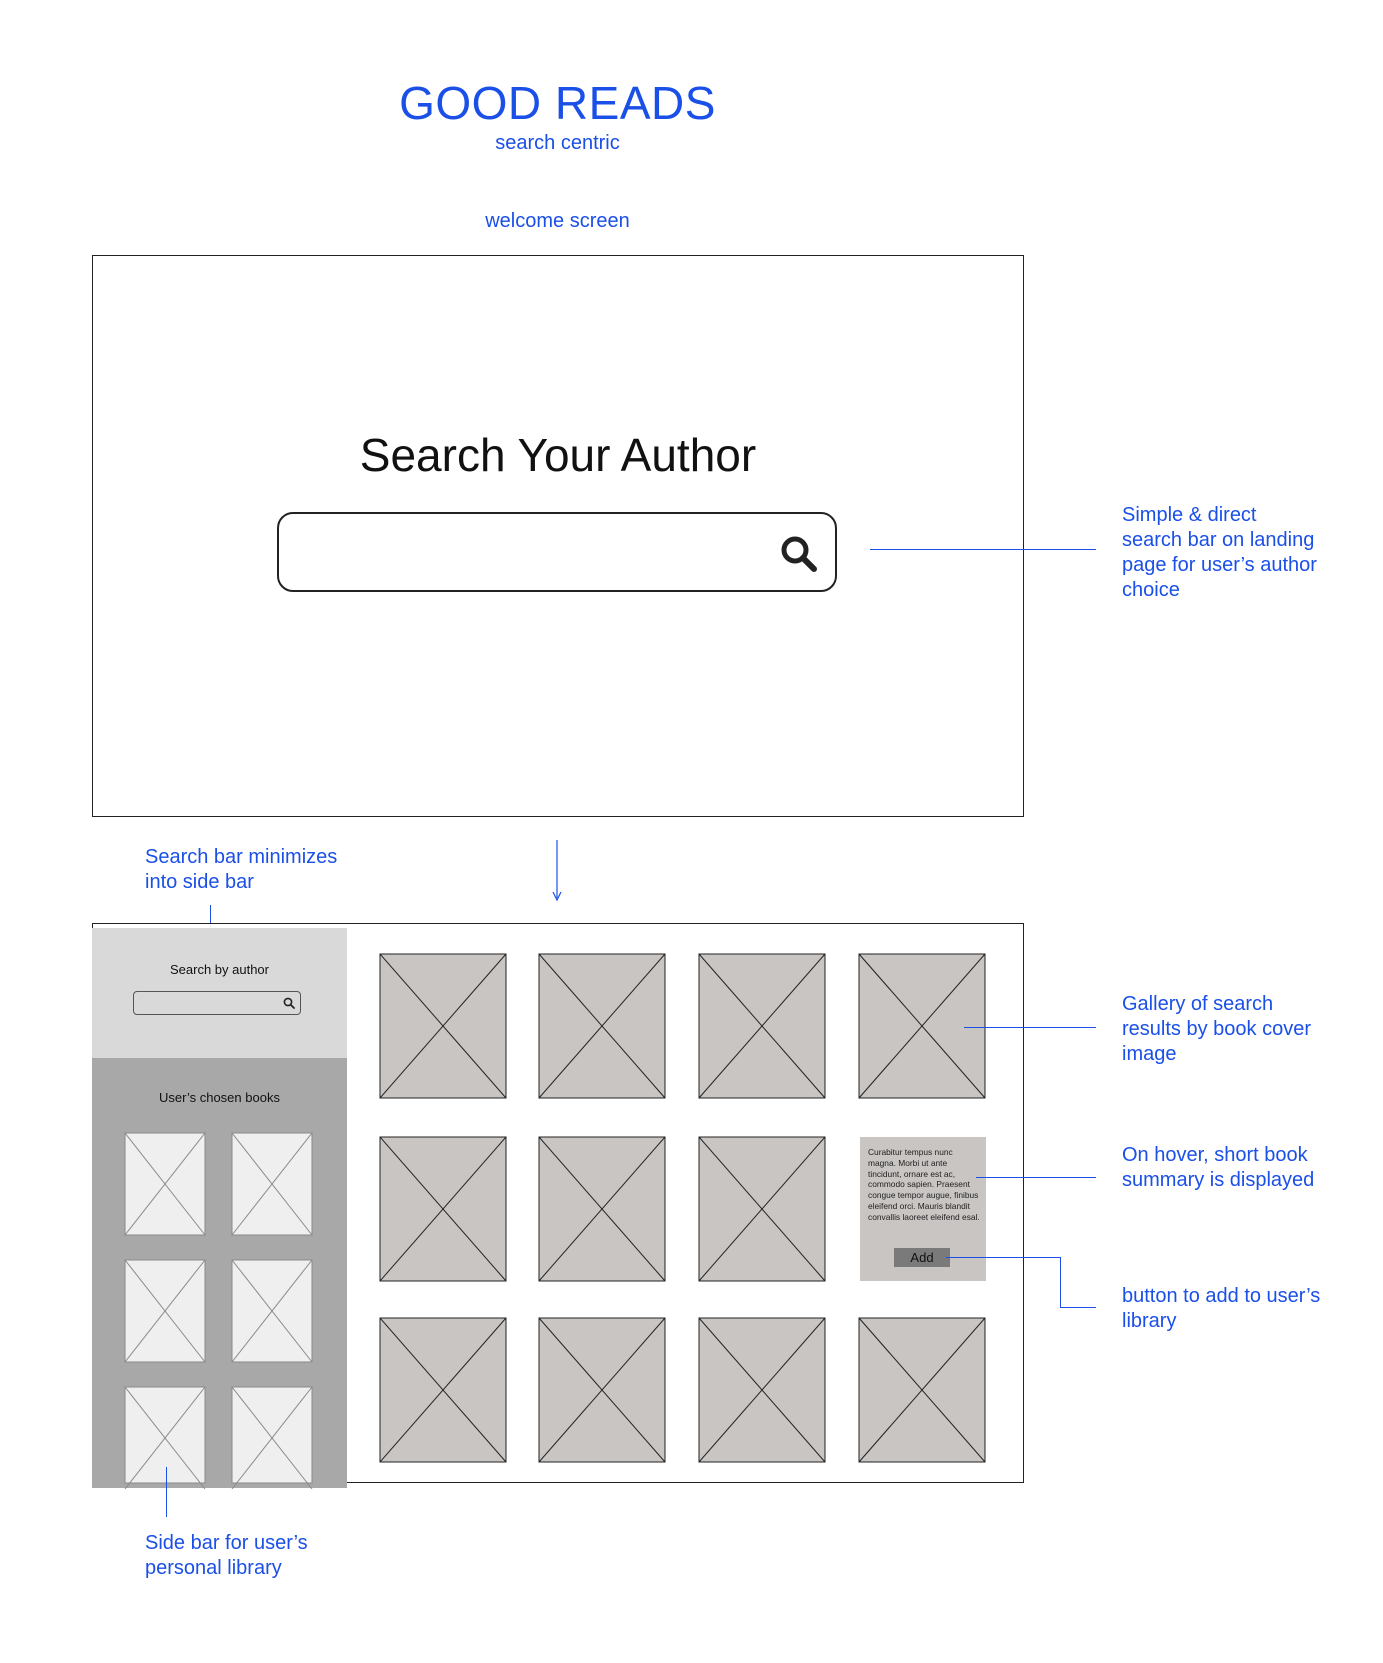  Describe the element at coordinates (682, 1208) in the screenshot. I see `gallery-grid` at that location.